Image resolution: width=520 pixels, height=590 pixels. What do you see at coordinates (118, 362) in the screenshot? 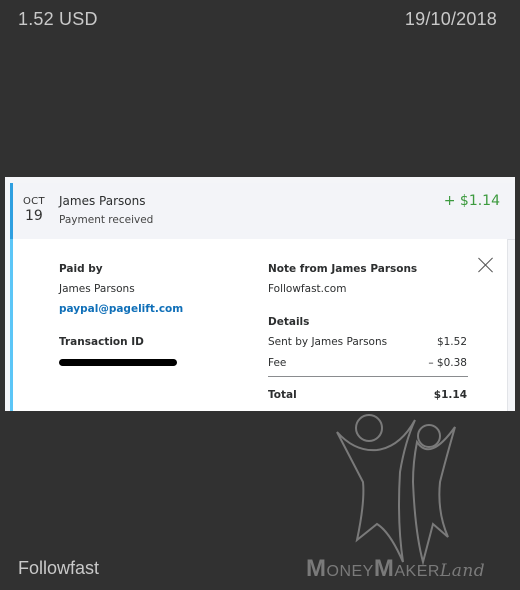
I see `transaction-id-redacted` at bounding box center [118, 362].